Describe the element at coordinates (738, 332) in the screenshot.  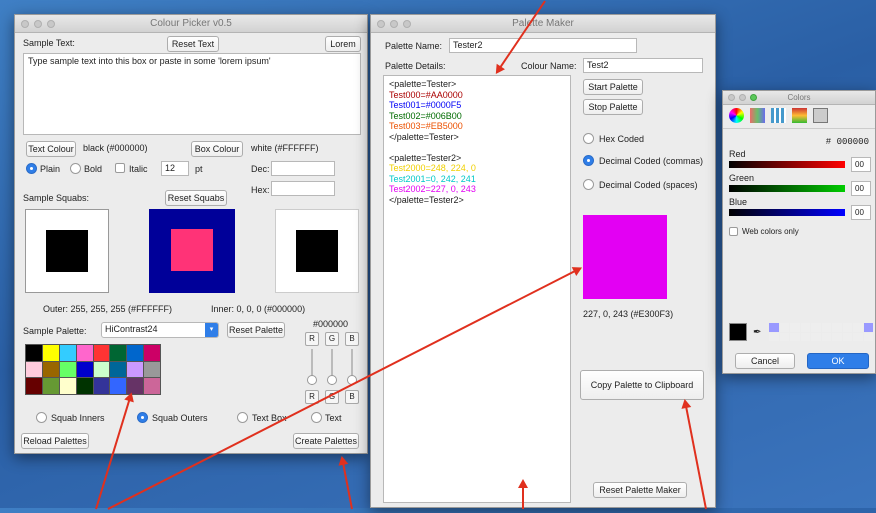
I see `current-color-well` at that location.